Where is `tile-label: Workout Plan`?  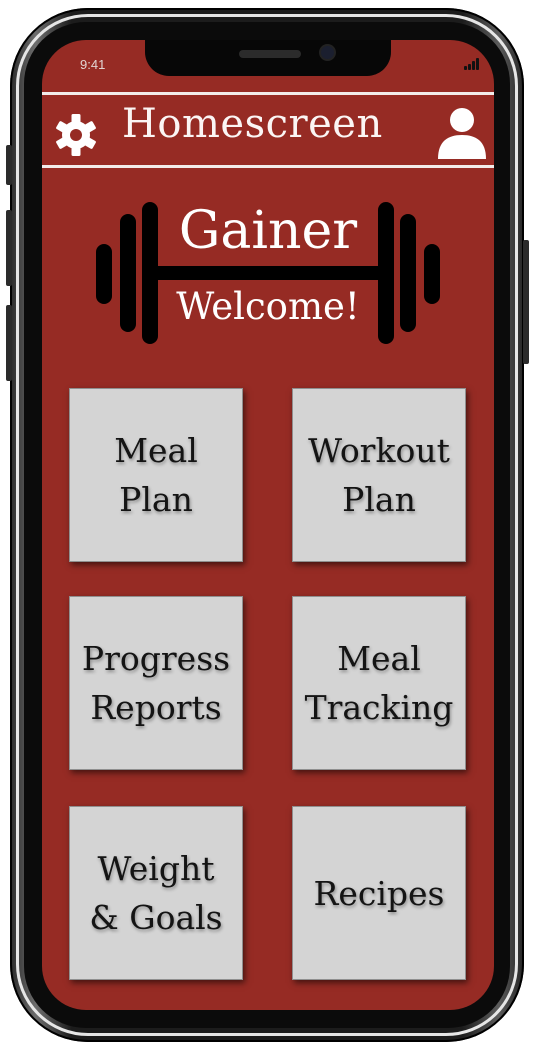 tile-label: Workout Plan is located at coordinates (379, 475).